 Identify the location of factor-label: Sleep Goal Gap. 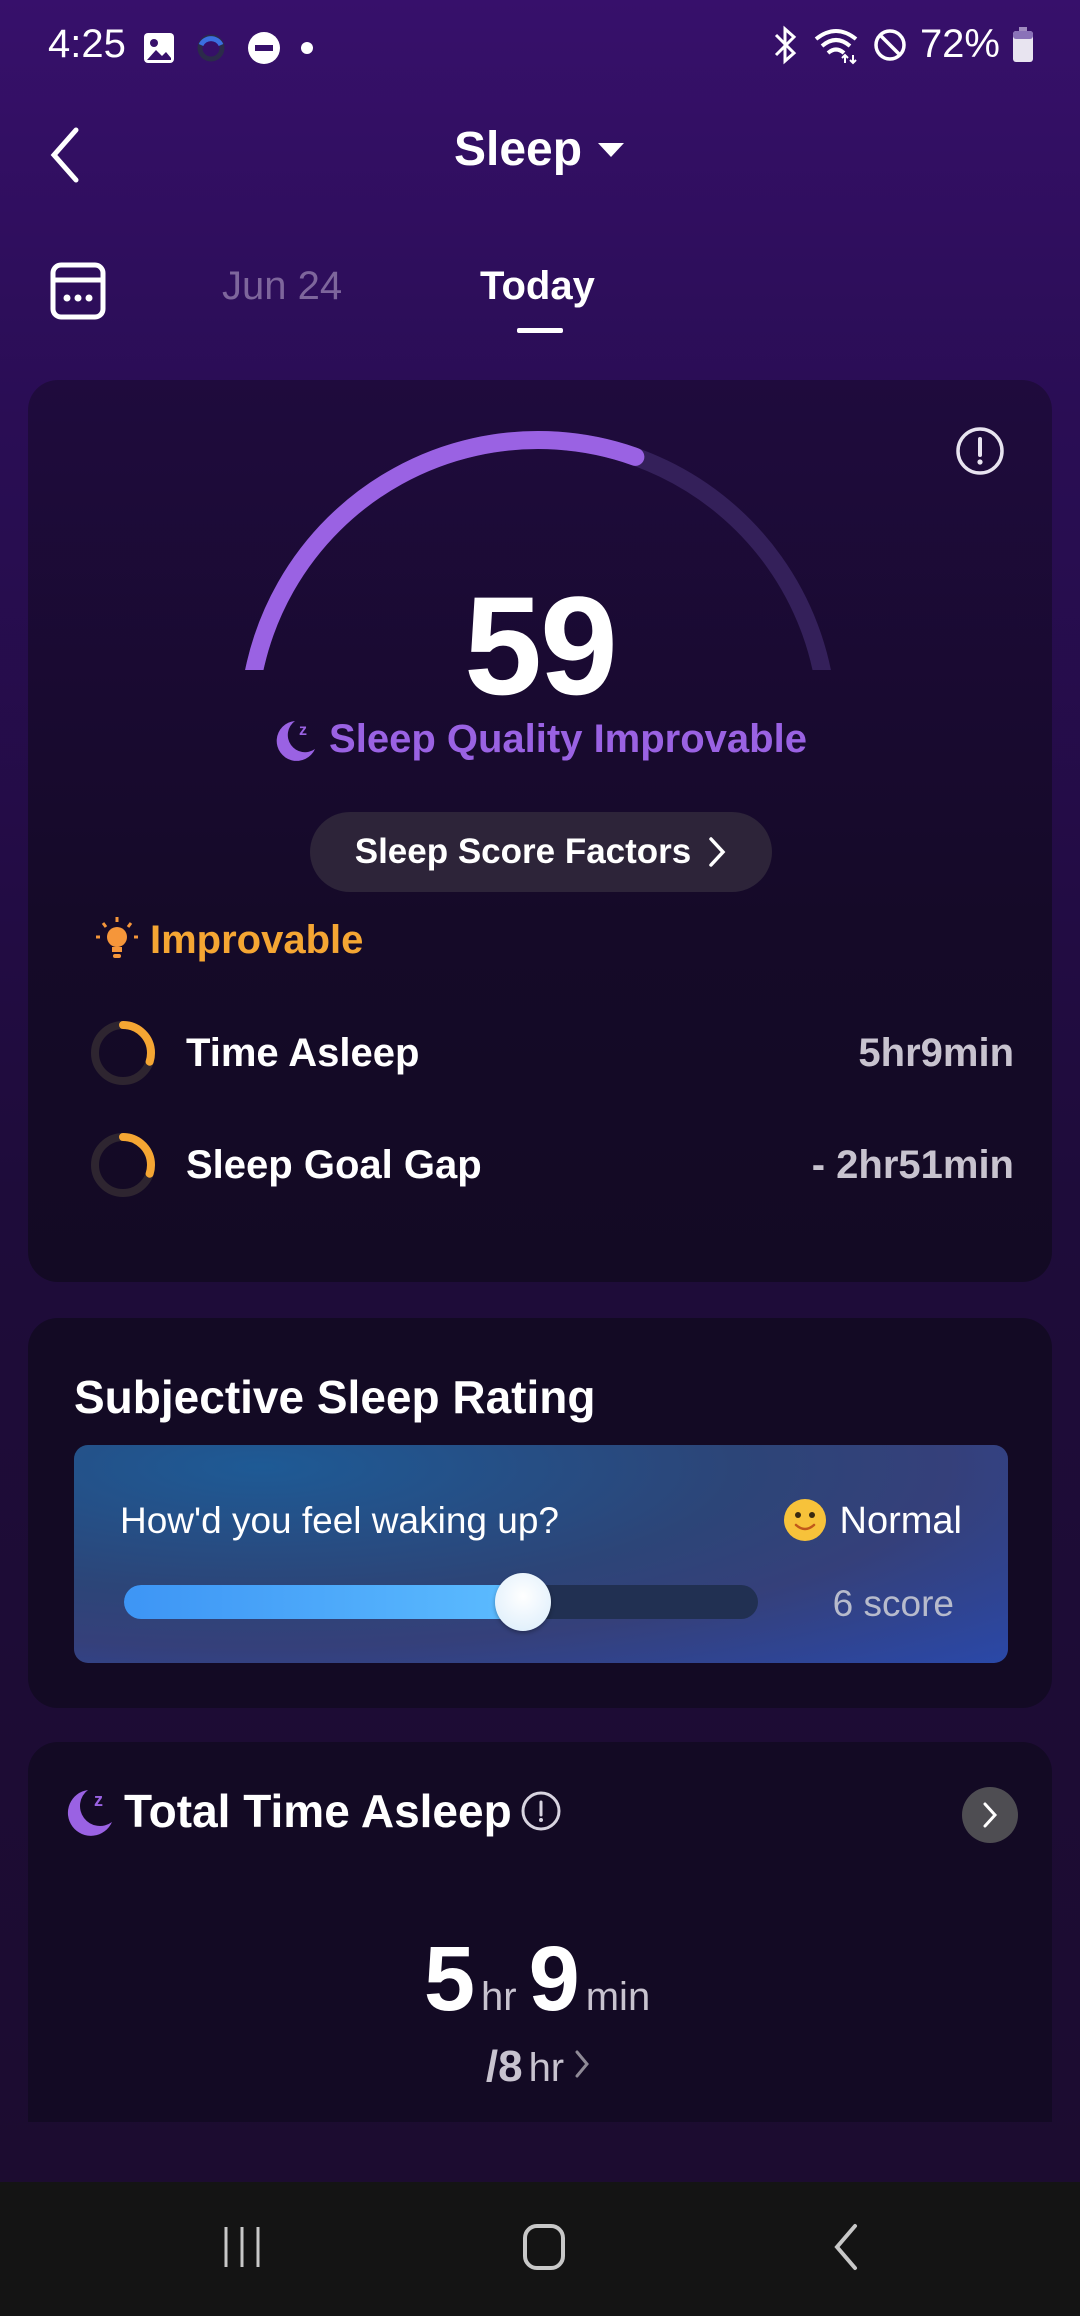
(334, 1164).